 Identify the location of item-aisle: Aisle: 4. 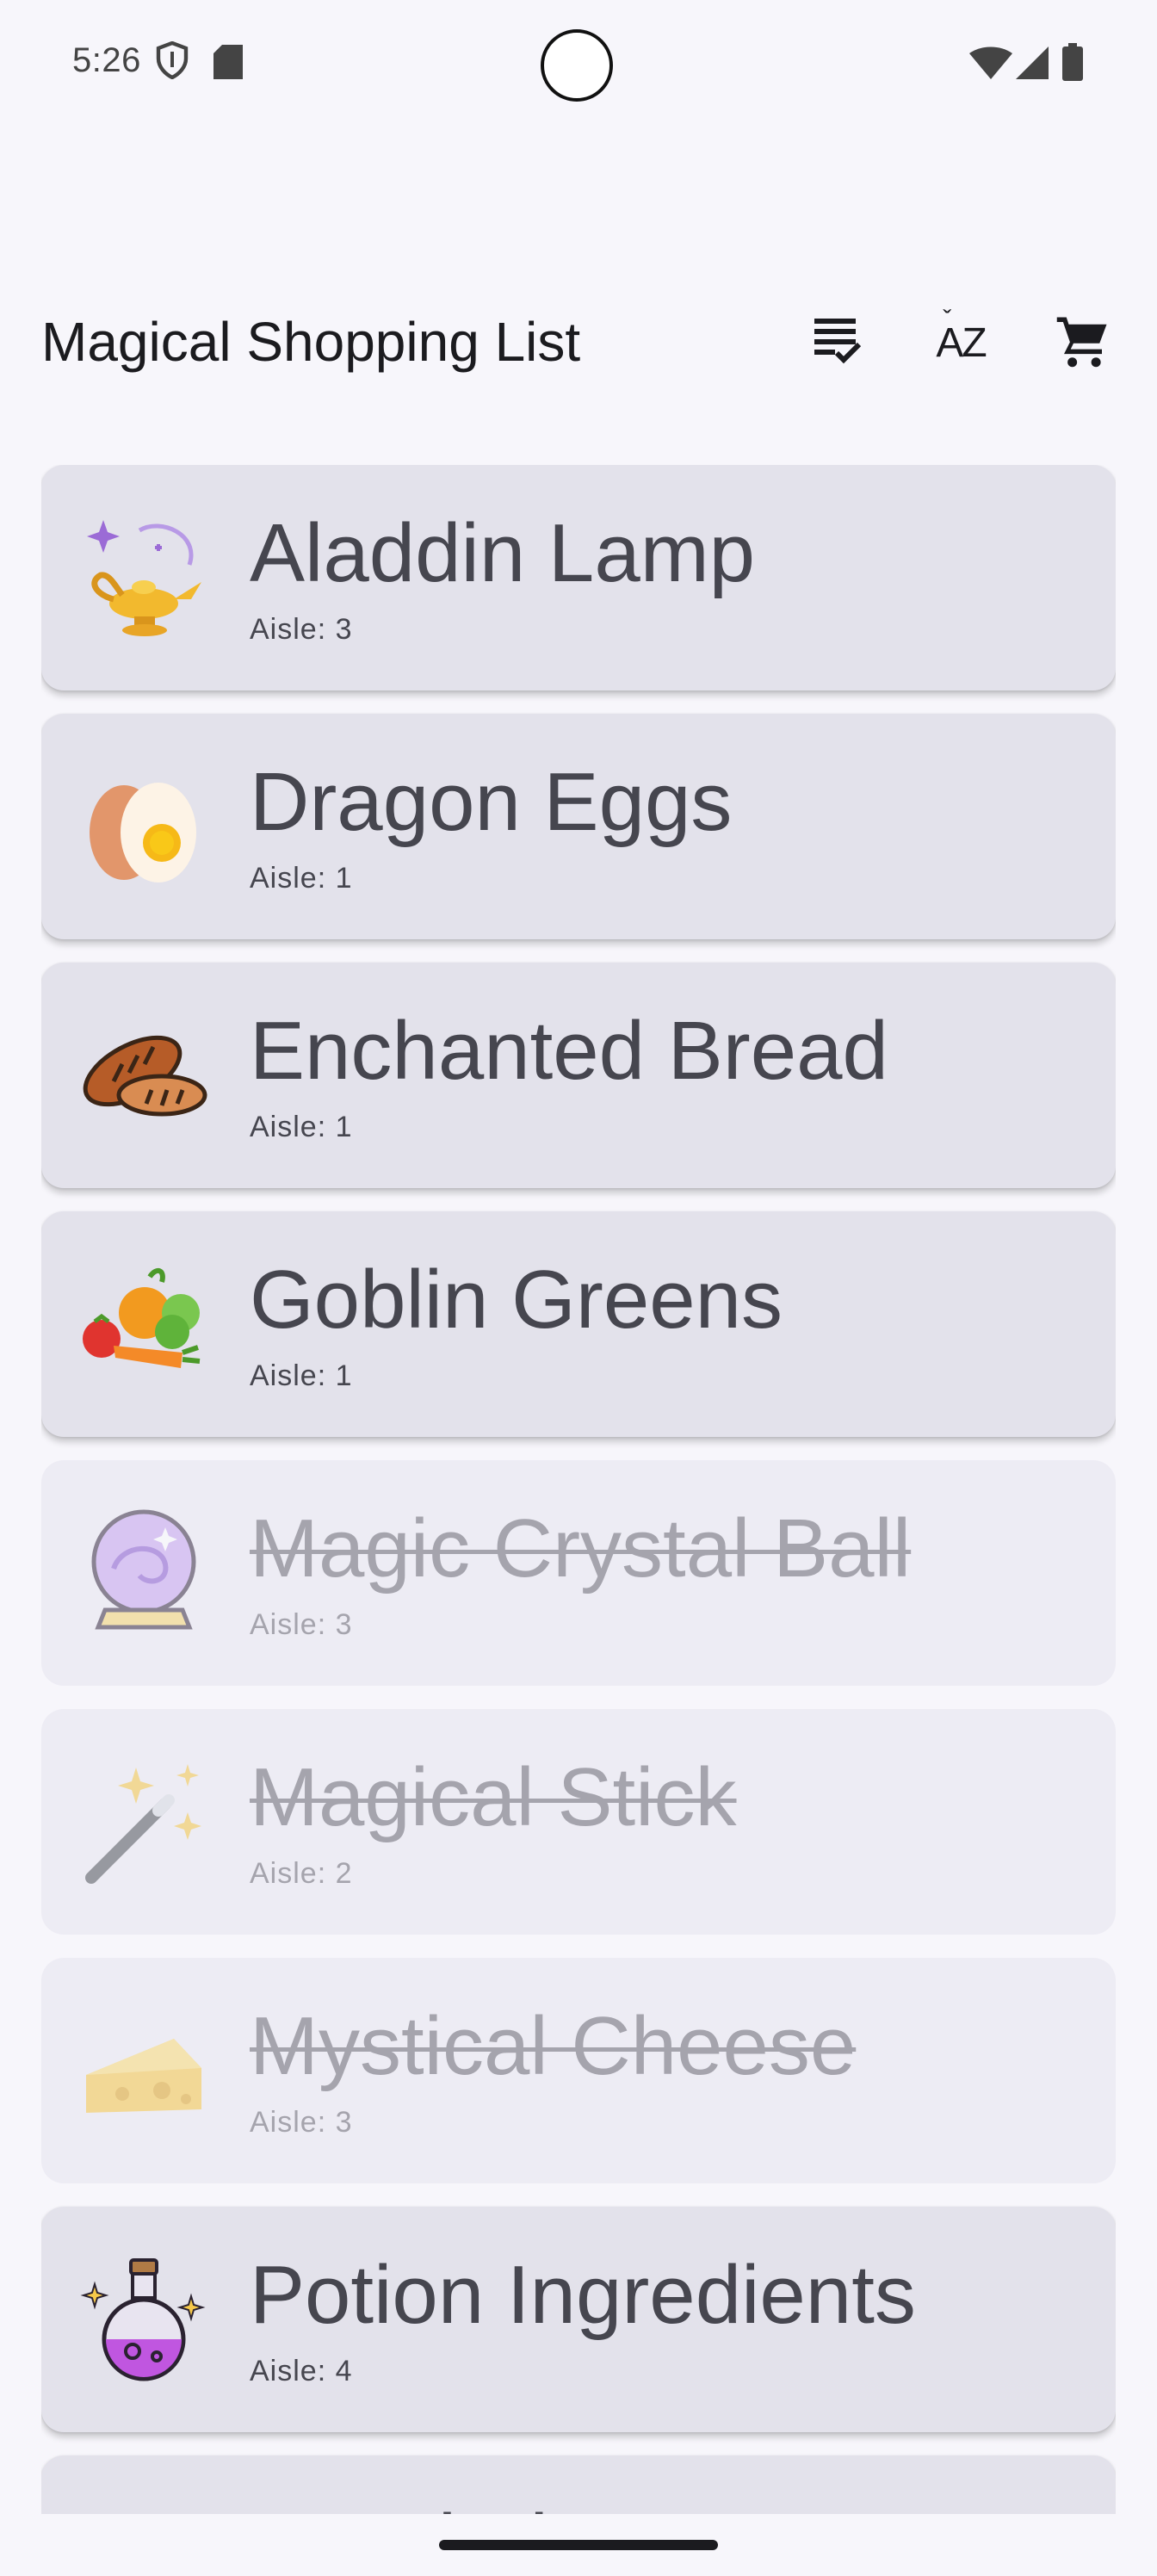
(301, 2371).